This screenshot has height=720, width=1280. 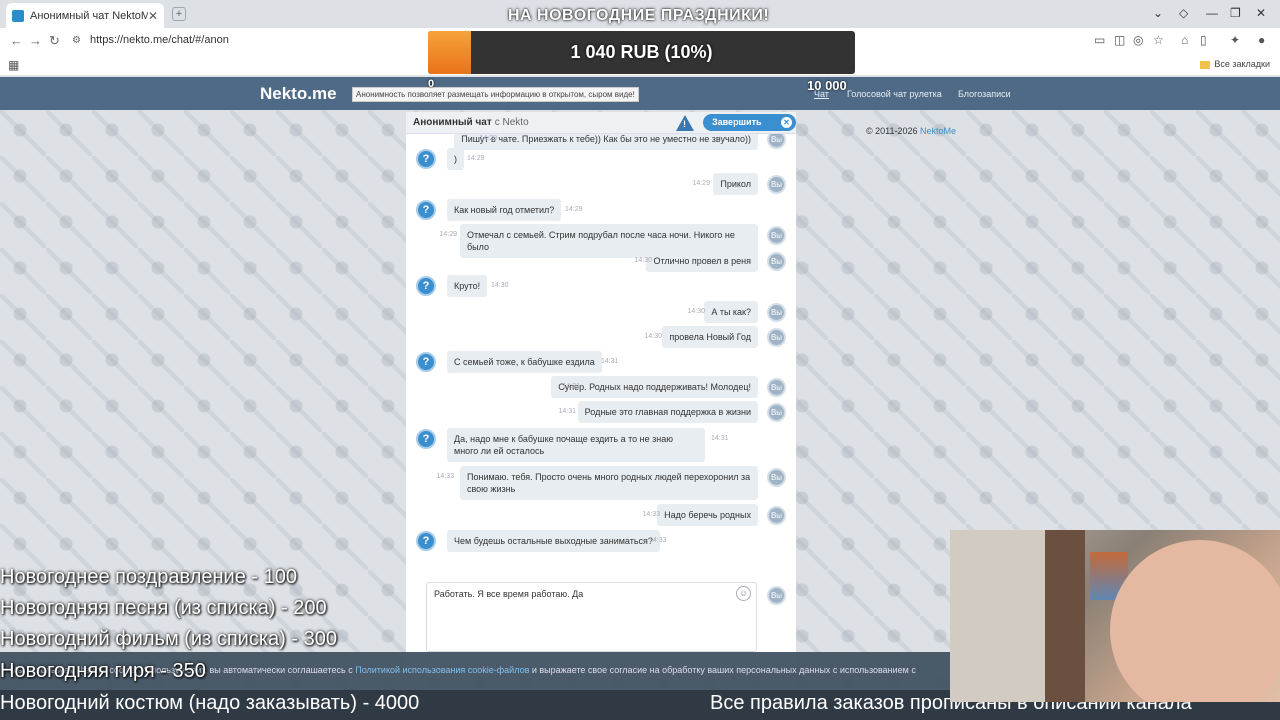 What do you see at coordinates (601, 210) in the screenshot?
I see `partner-message: ? Как новый год отметил? 14:29` at bounding box center [601, 210].